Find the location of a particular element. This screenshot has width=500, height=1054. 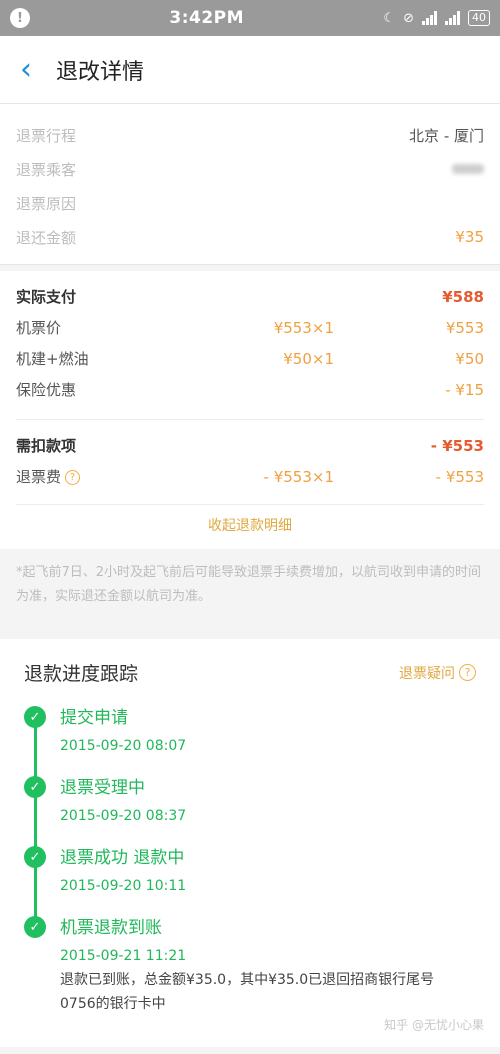

status-left: ! is located at coordinates (20, 18).